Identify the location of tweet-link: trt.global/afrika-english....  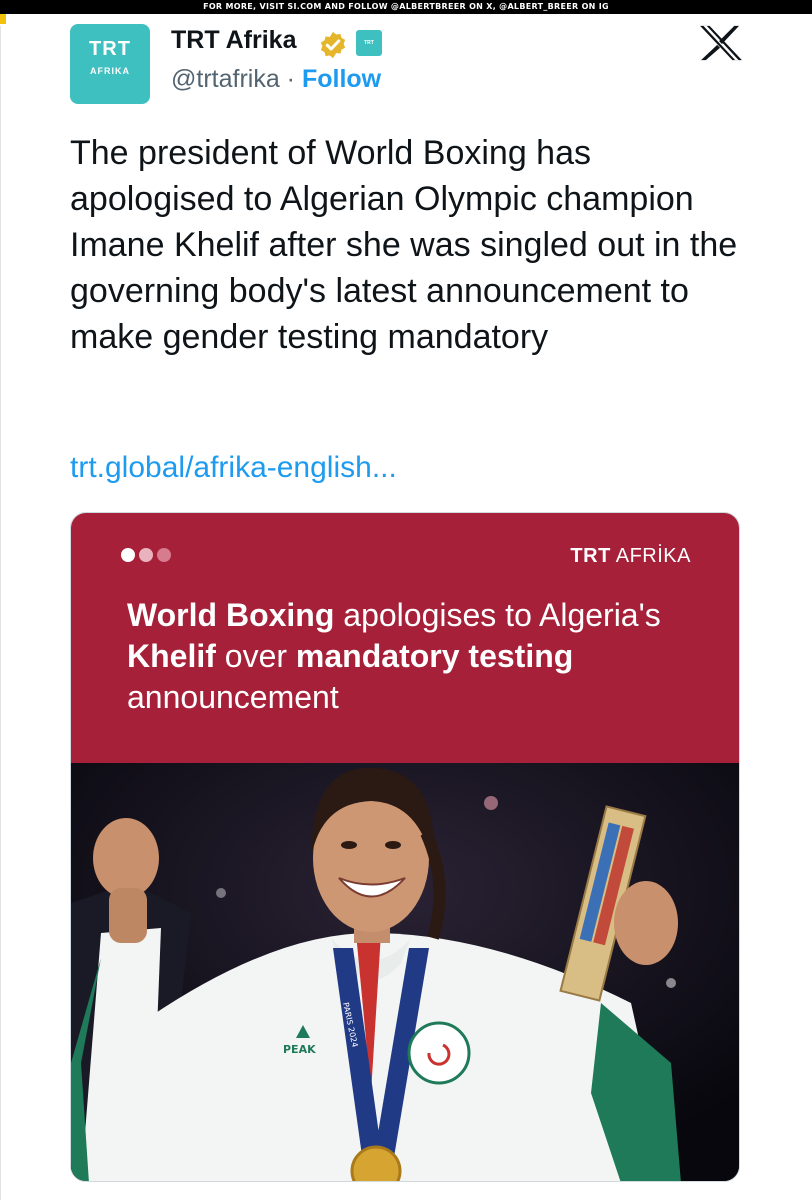
(233, 468).